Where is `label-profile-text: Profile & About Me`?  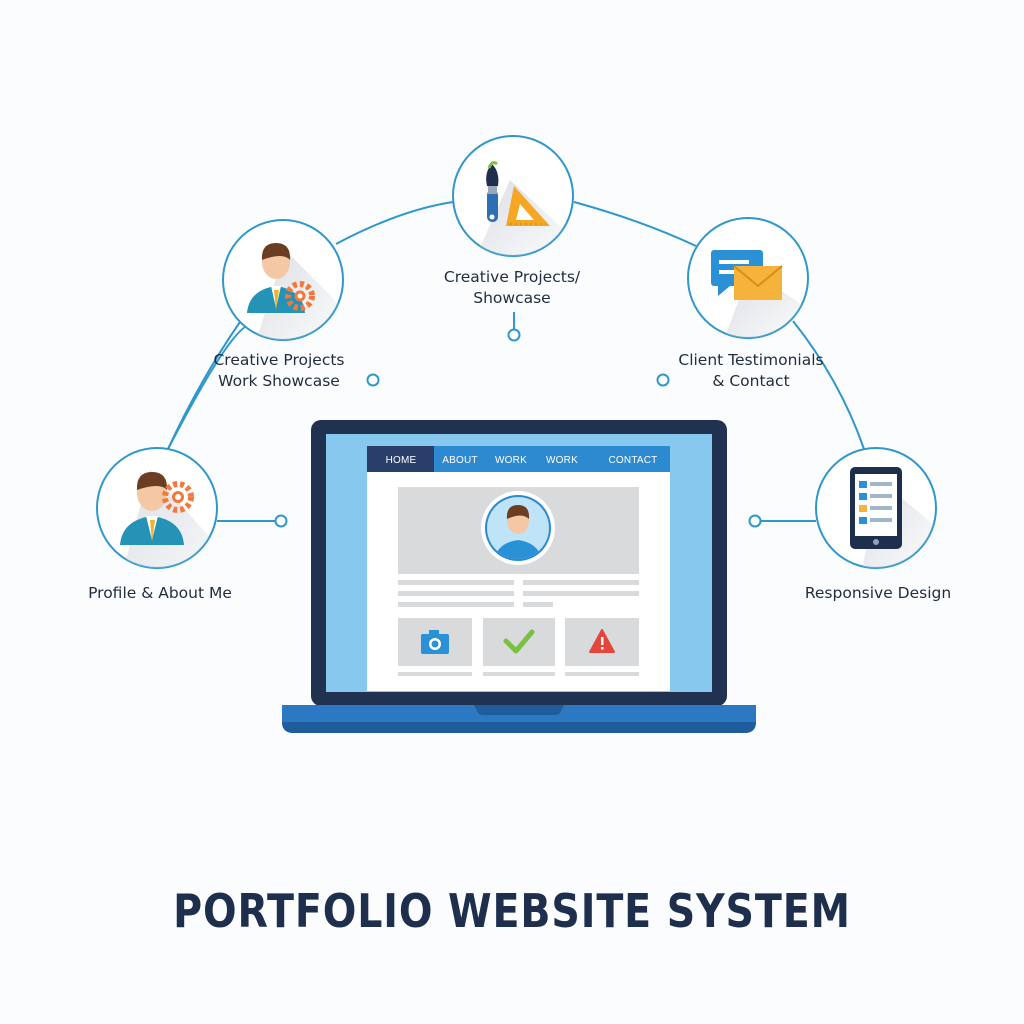
label-profile-text: Profile & About Me is located at coordinates (160, 593).